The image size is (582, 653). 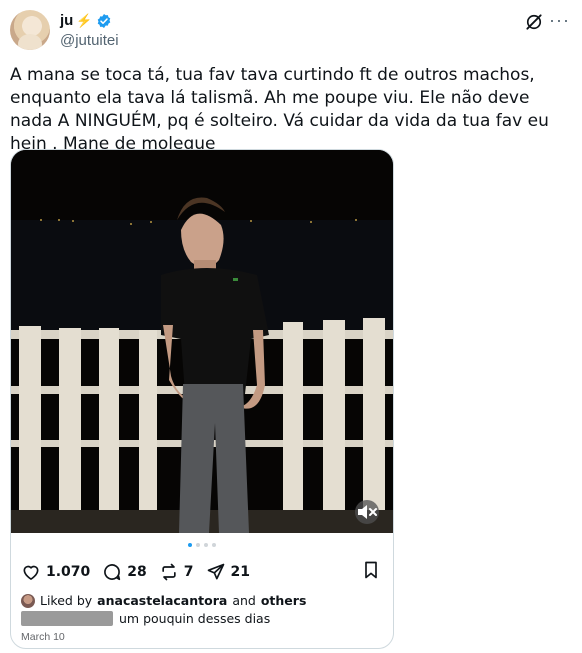 What do you see at coordinates (112, 572) in the screenshot?
I see `comment-icon` at bounding box center [112, 572].